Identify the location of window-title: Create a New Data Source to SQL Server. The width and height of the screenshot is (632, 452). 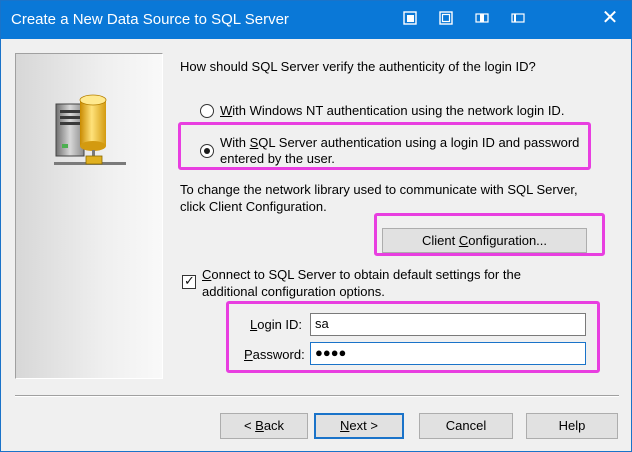
(150, 19).